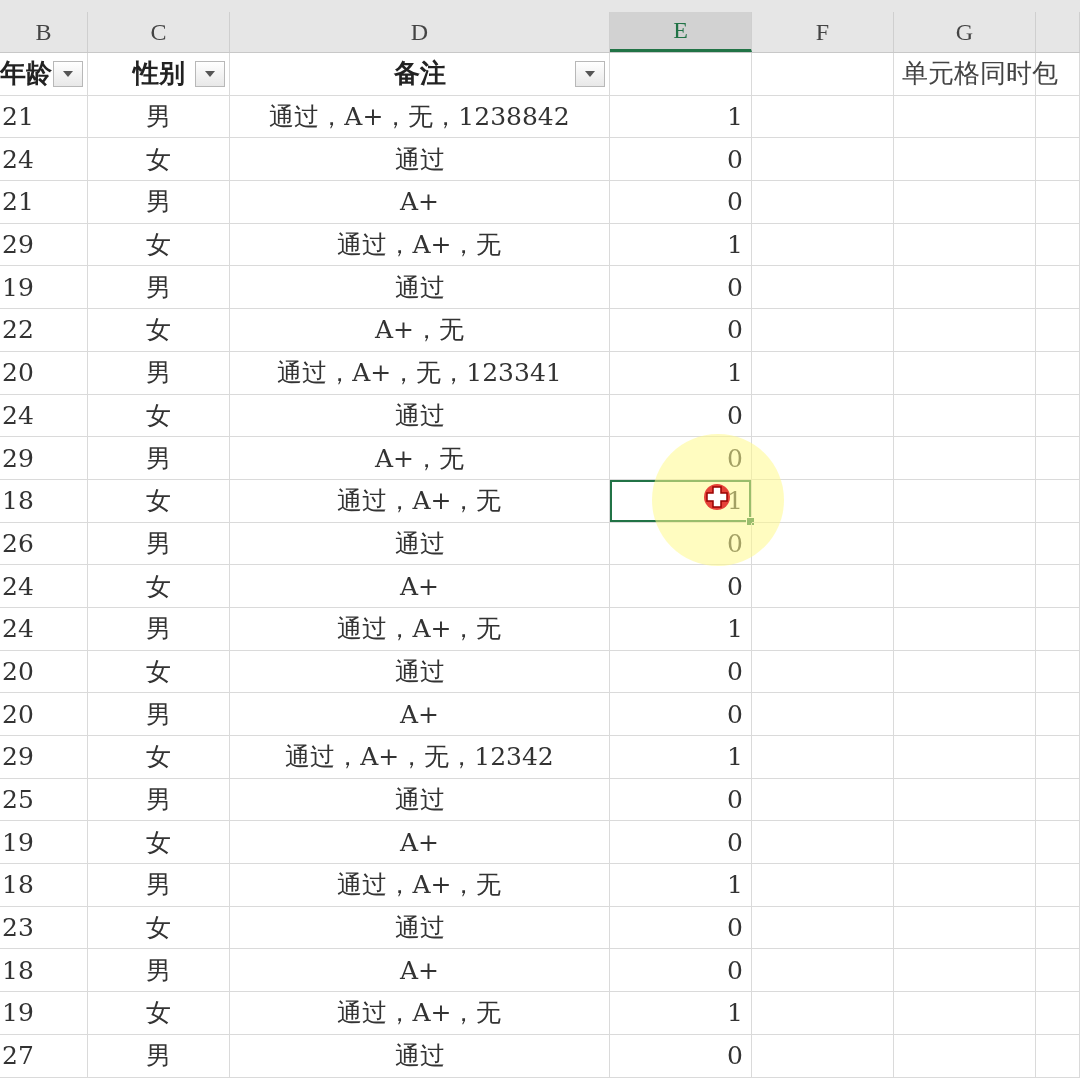 This screenshot has width=1080, height=1080. Describe the element at coordinates (44, 330) in the screenshot. I see `table-cell: 22` at that location.